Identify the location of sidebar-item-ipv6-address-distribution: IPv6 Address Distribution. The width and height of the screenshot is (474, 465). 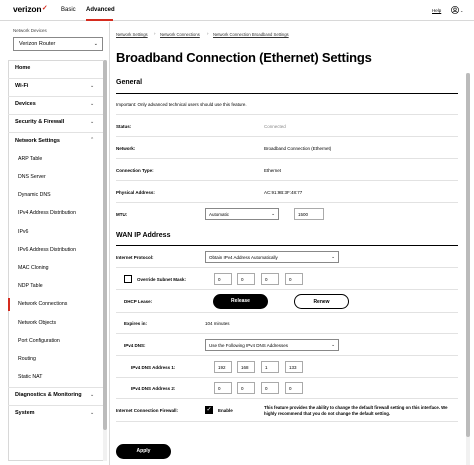
(47, 250).